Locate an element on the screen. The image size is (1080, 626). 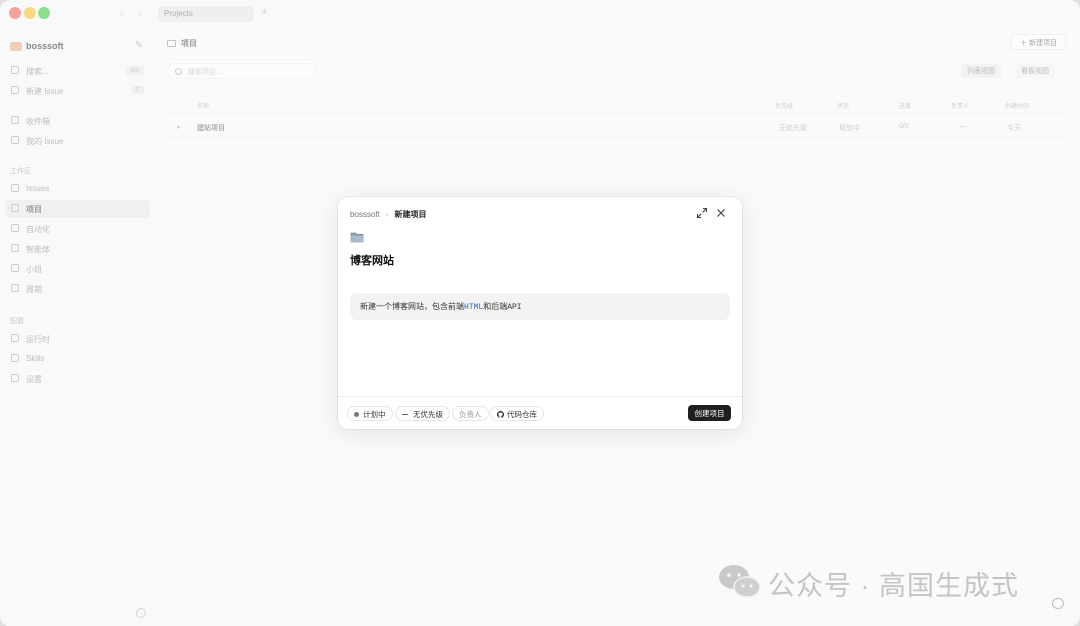
dialog-footer: 计划中 无优先级 负责人 代码仓库 创建项目 is located at coordinates (540, 412).